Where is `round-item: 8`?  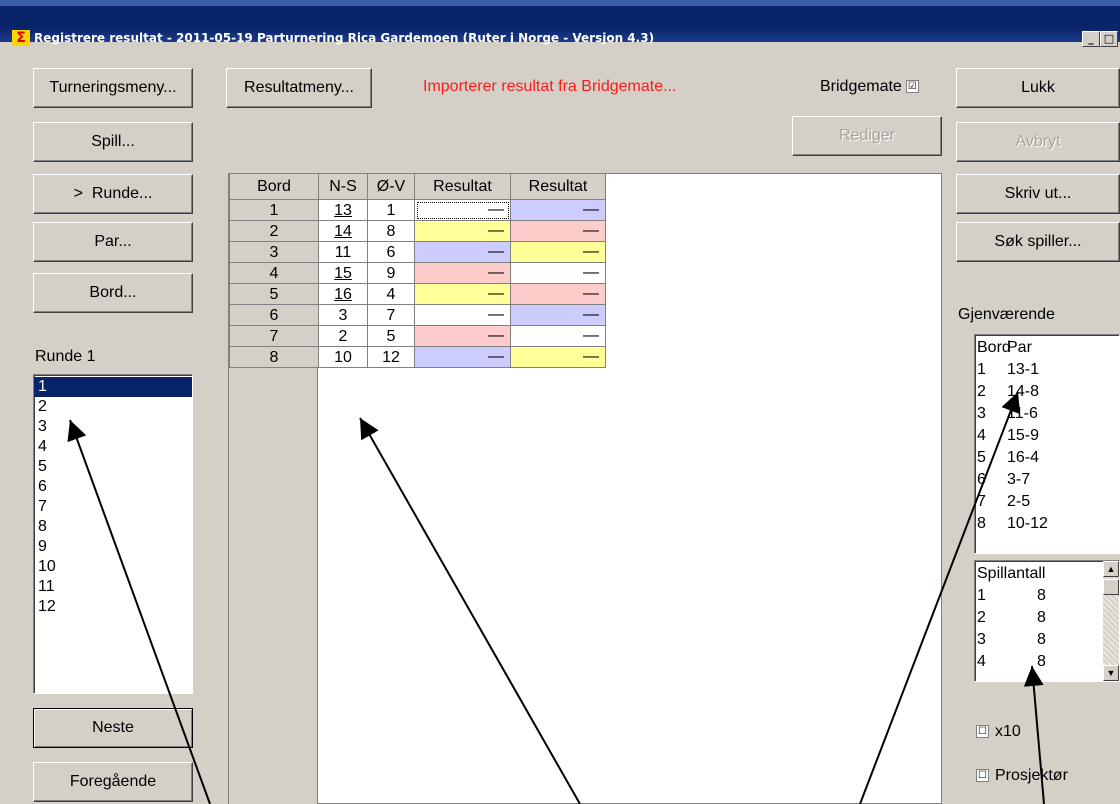 round-item: 8 is located at coordinates (113, 527).